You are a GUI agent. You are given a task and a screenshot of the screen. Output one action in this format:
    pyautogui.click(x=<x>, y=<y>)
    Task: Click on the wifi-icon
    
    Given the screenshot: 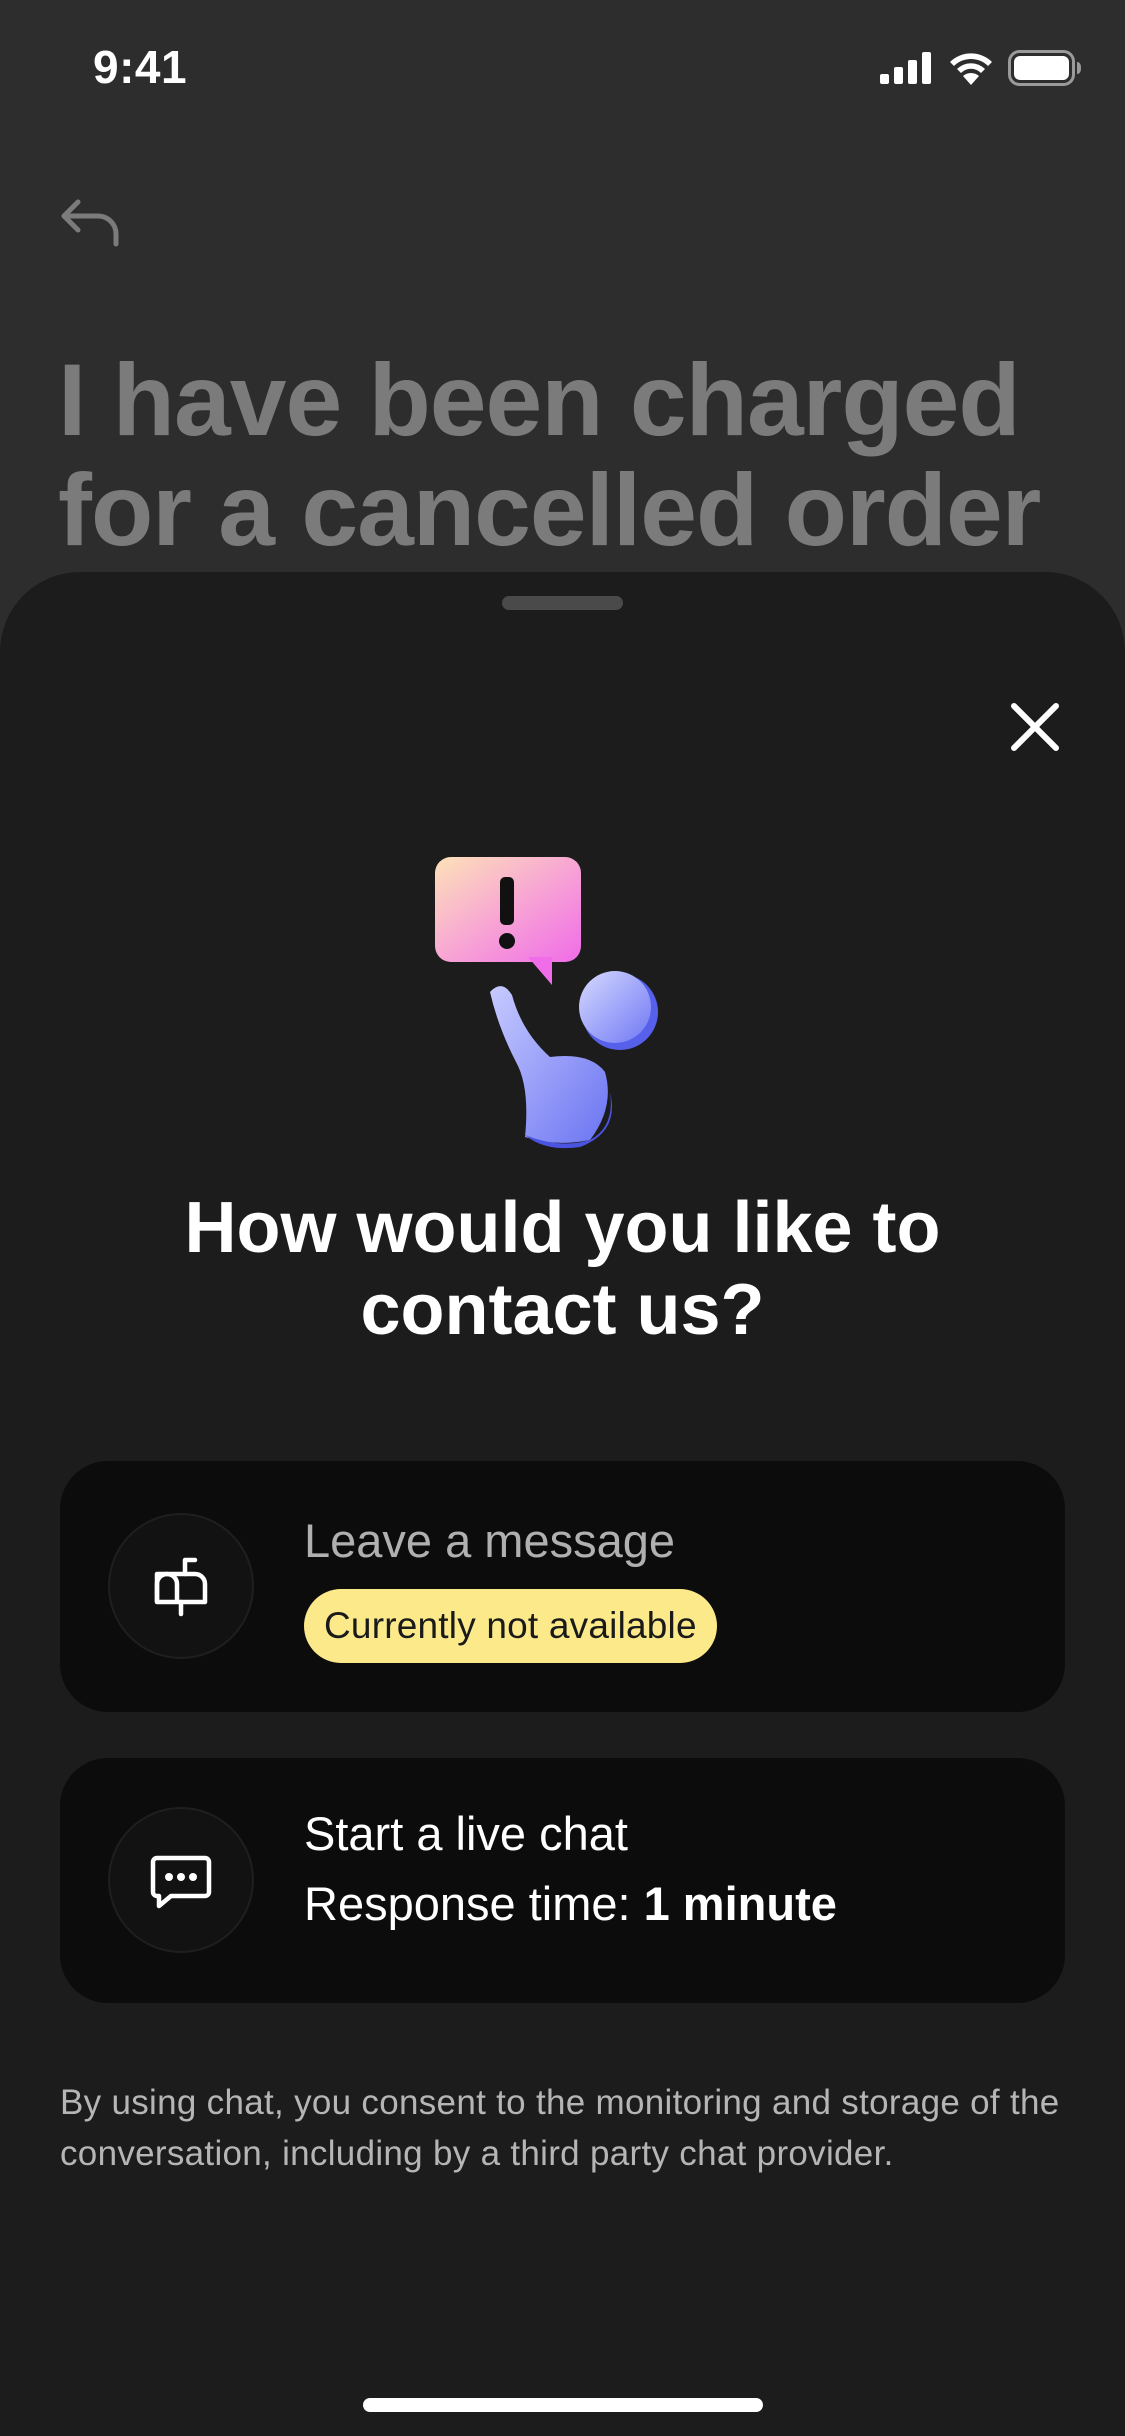 What is the action you would take?
    pyautogui.click(x=971, y=69)
    